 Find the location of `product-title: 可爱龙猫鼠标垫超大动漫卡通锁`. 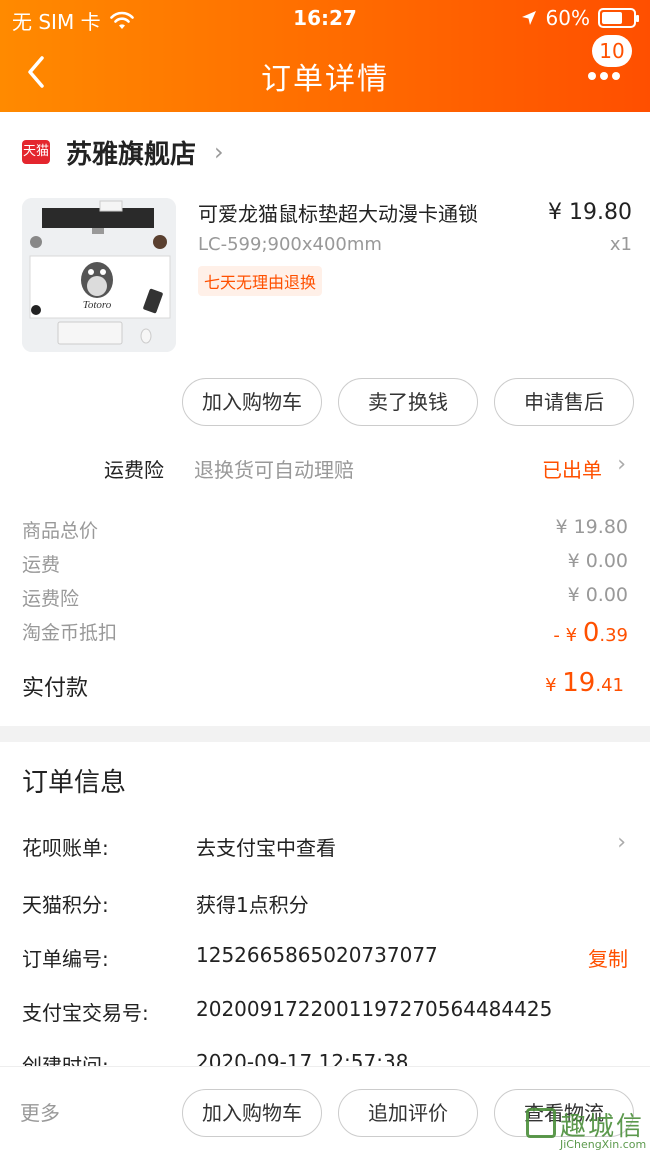

product-title: 可爱龙猫鼠标垫超大动漫卡通锁 is located at coordinates (363, 212).